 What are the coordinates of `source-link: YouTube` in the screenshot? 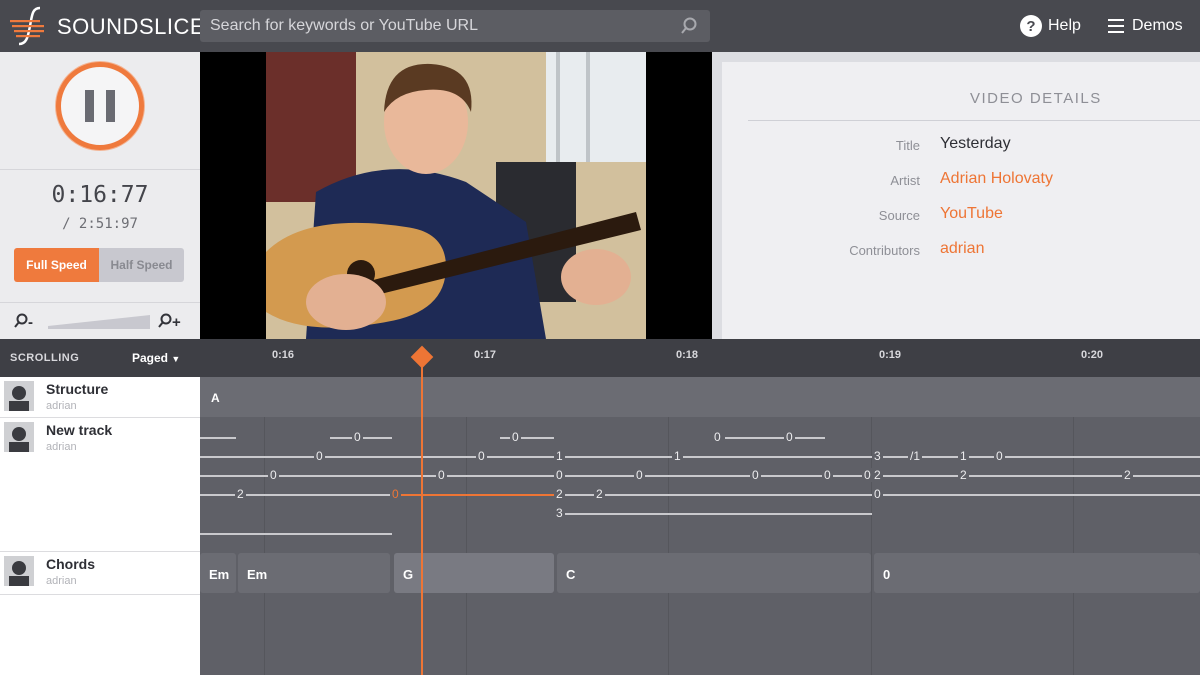 It's located at (971, 214).